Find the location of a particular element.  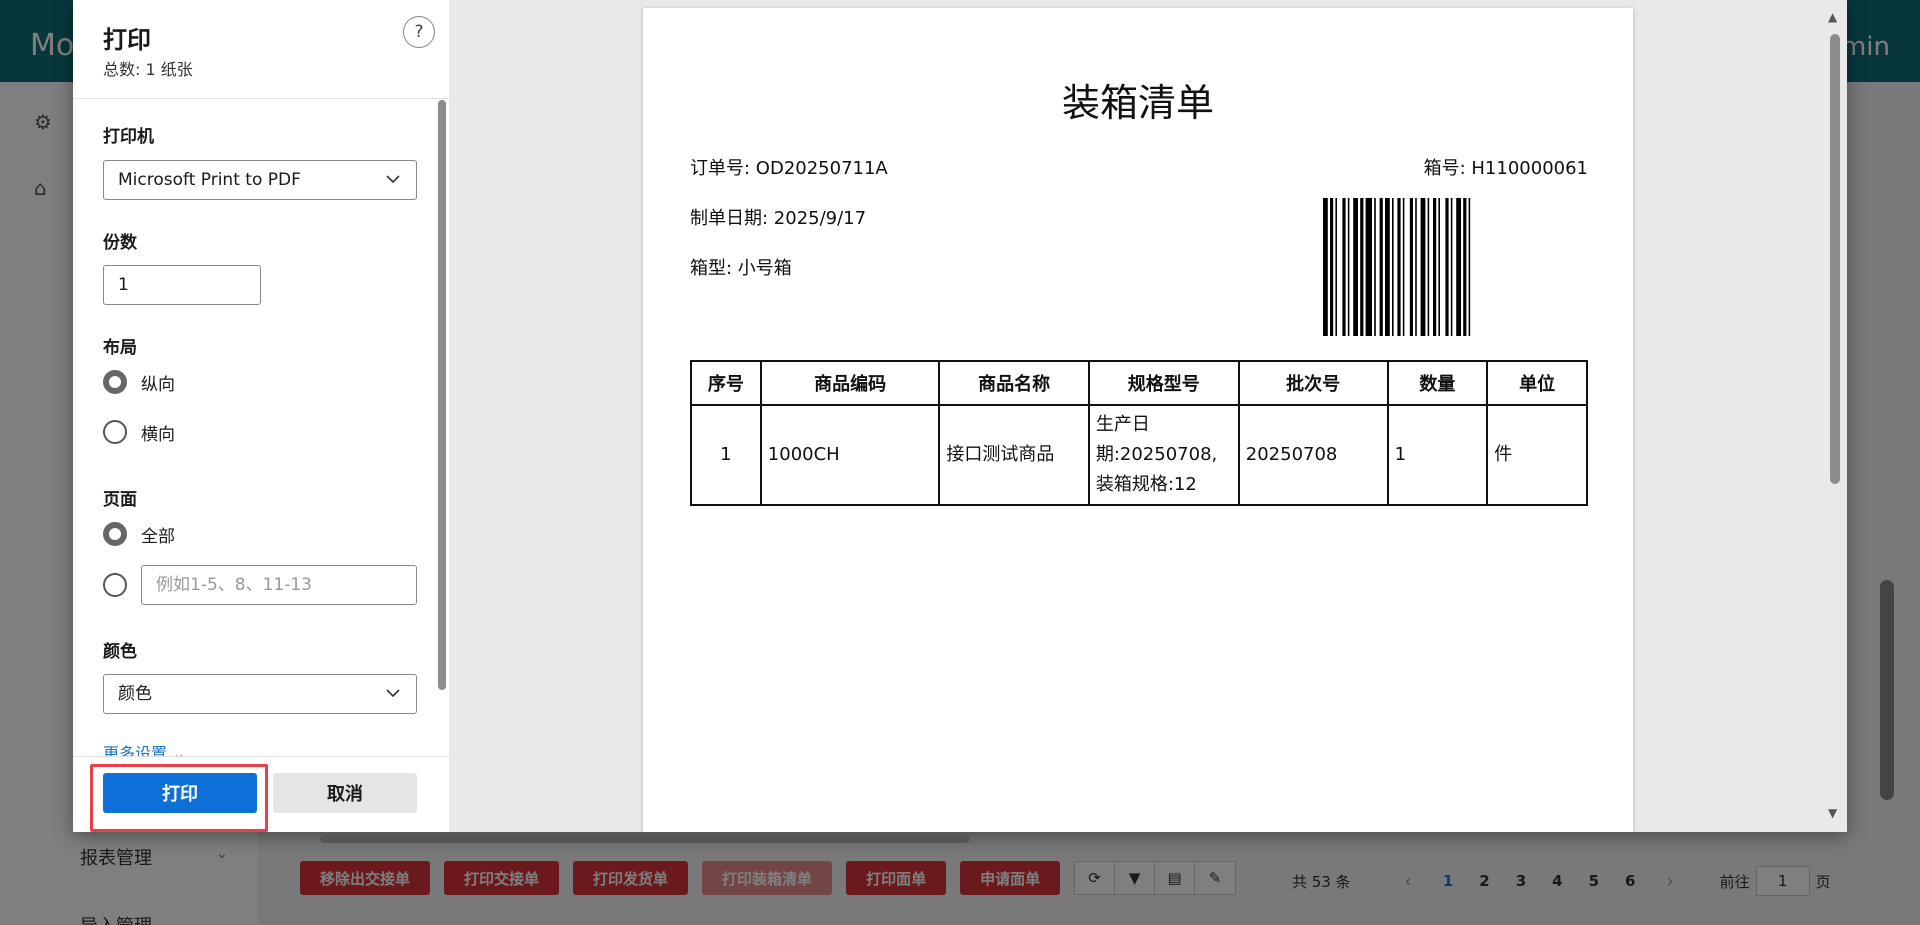

pages-all-label: 全部 is located at coordinates (158, 536).